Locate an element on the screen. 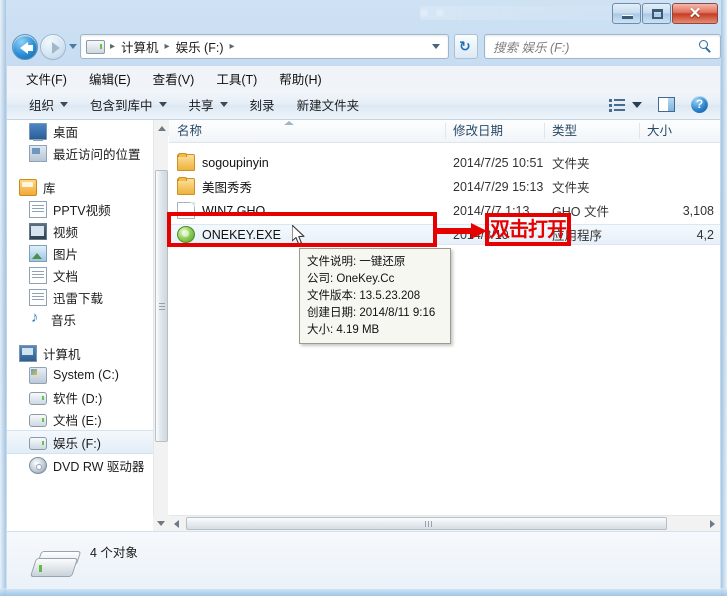 The height and width of the screenshot is (596, 727). sidebar-item-system-c: System (C:) is located at coordinates (80, 375).